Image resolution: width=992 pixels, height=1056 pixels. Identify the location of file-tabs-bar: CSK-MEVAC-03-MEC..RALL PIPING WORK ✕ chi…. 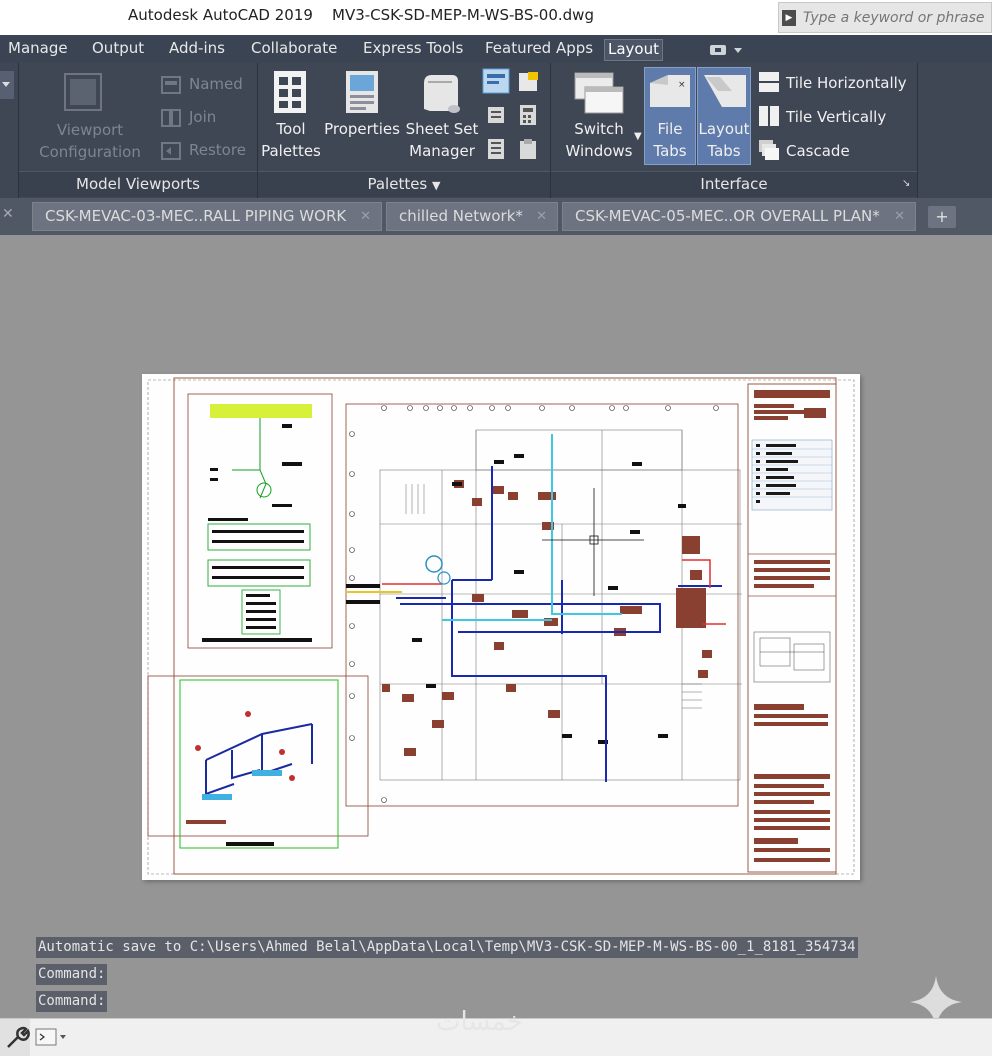
(496, 216).